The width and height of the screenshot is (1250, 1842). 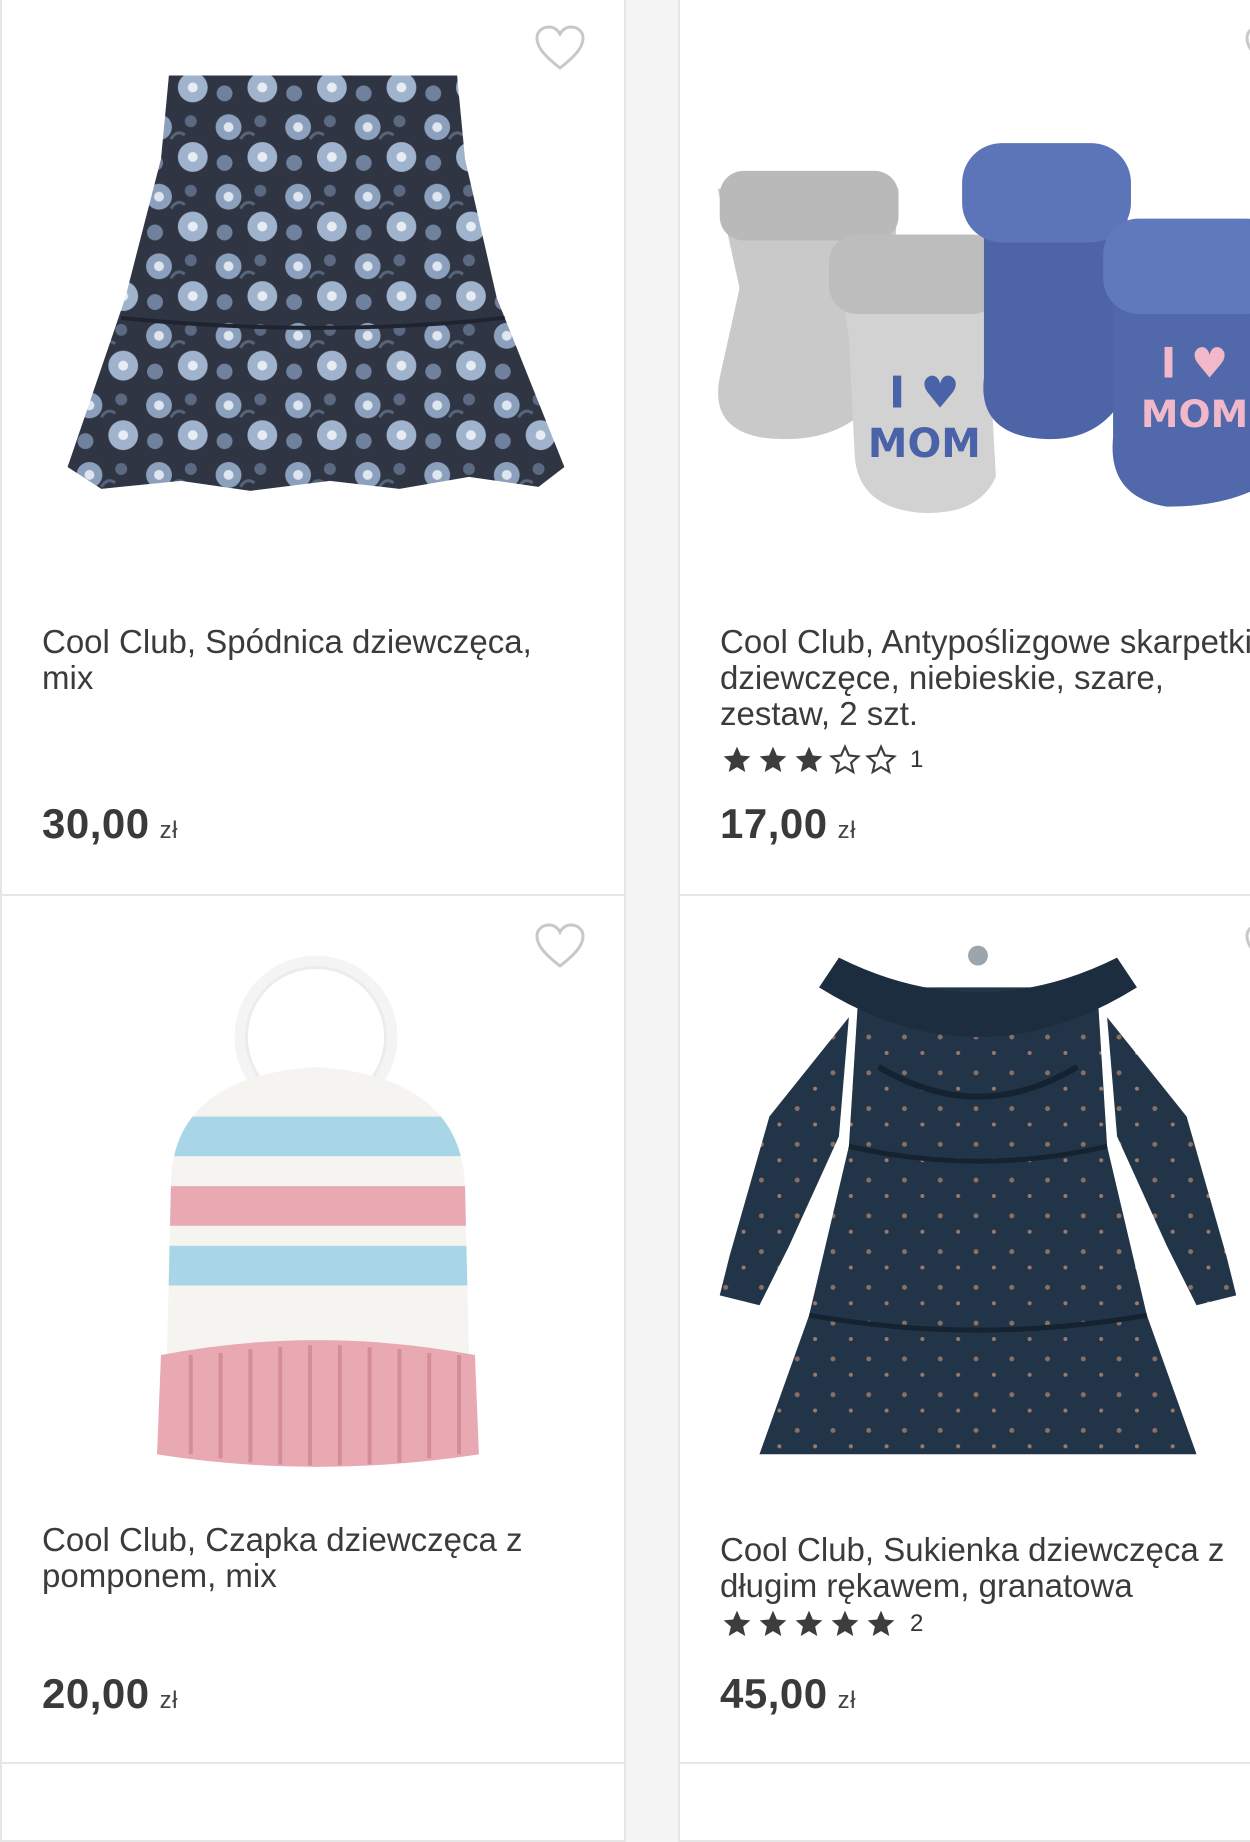 What do you see at coordinates (96, 1693) in the screenshot?
I see `price-value: 20,00` at bounding box center [96, 1693].